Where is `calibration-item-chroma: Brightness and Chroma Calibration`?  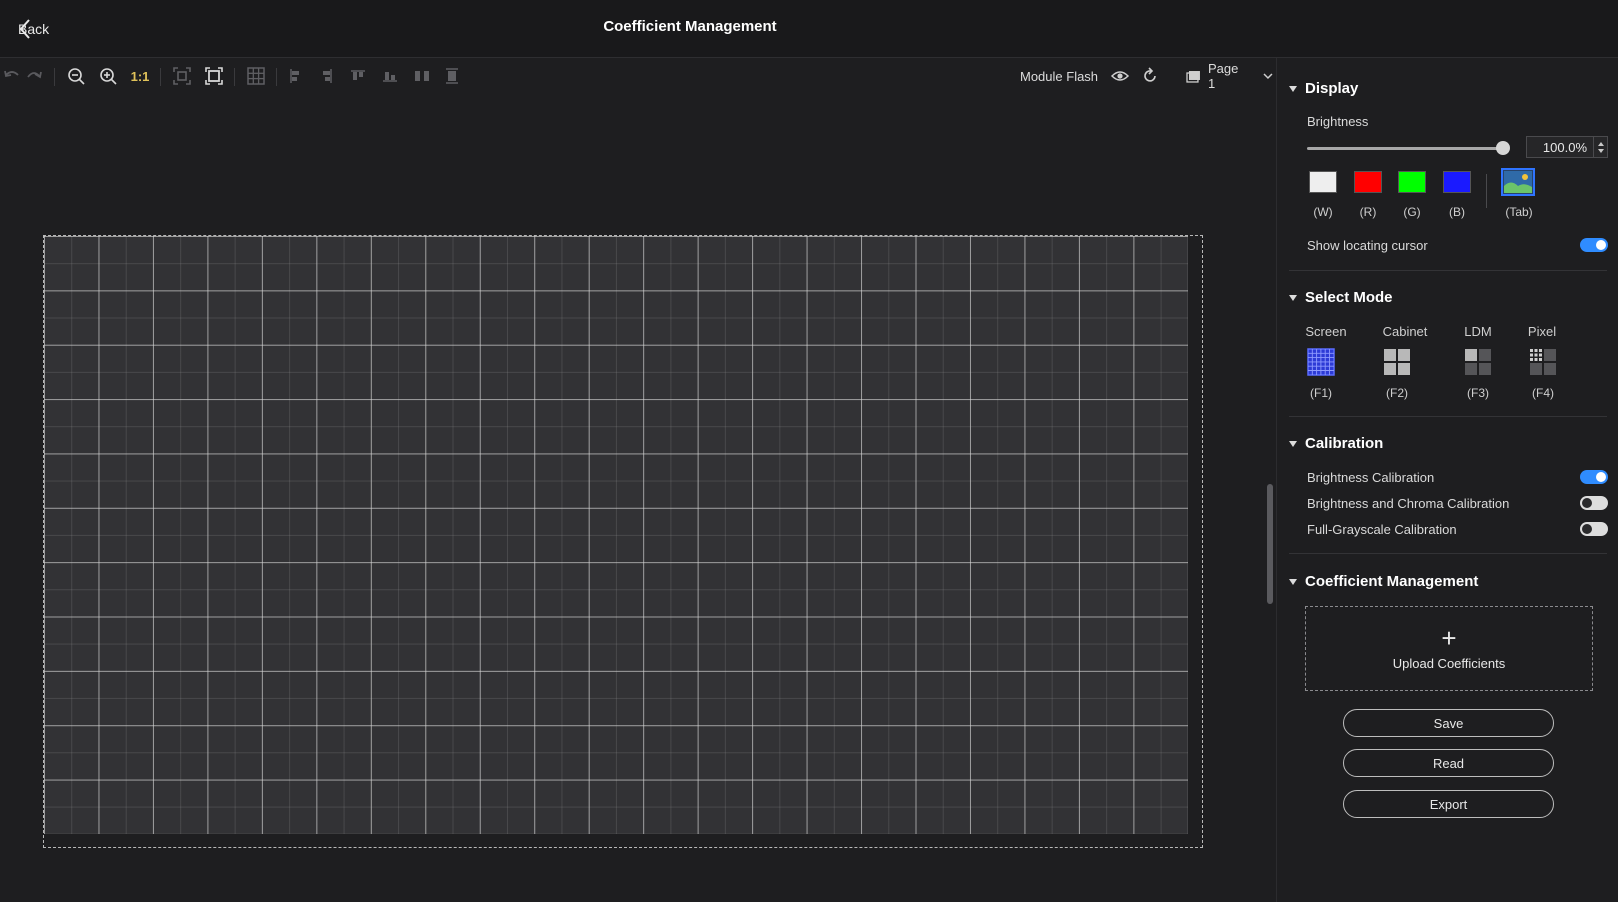 calibration-item-chroma: Brightness and Chroma Calibration is located at coordinates (1408, 503).